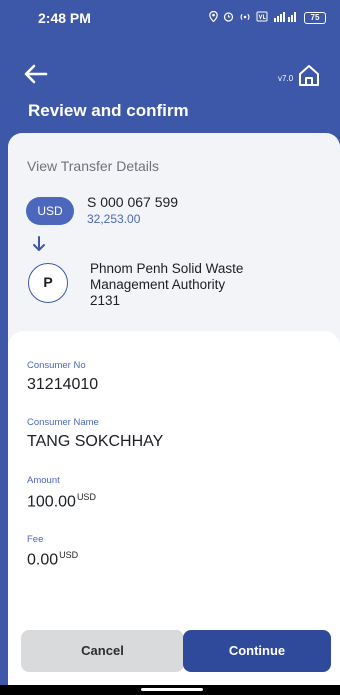  Describe the element at coordinates (108, 110) in the screenshot. I see `page-title: Review and confirm` at that location.